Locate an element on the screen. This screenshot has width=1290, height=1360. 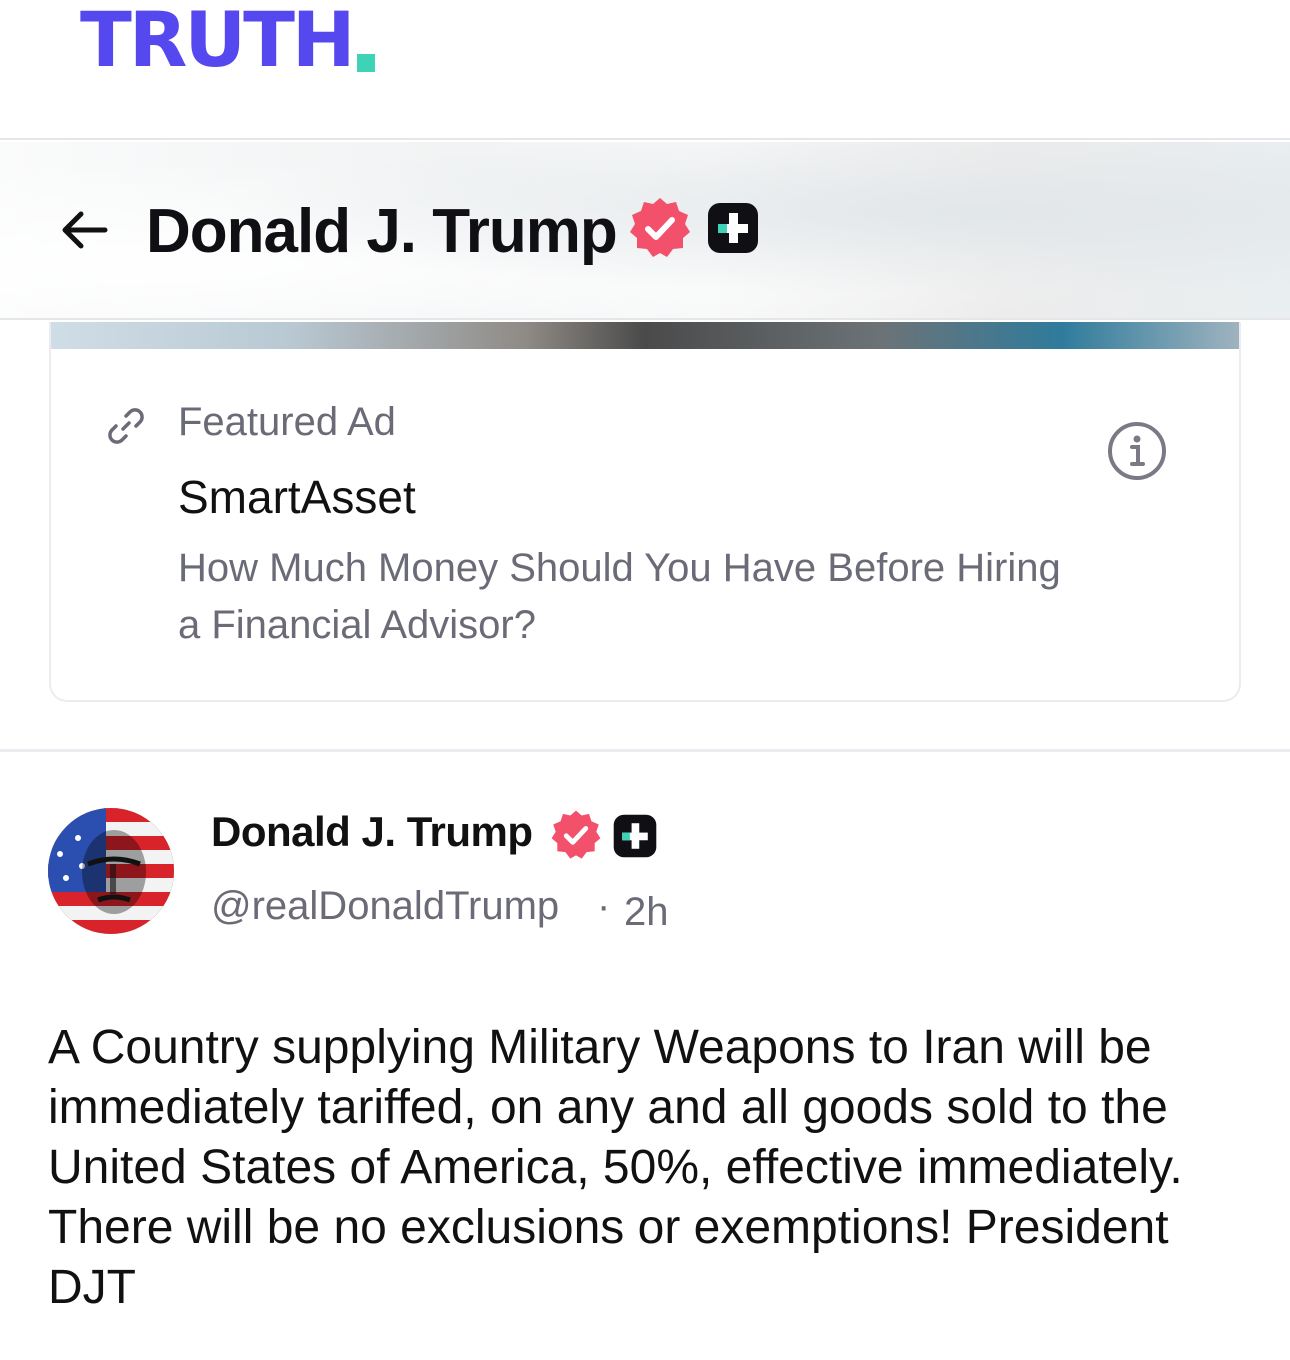
link-icon is located at coordinates (126, 426).